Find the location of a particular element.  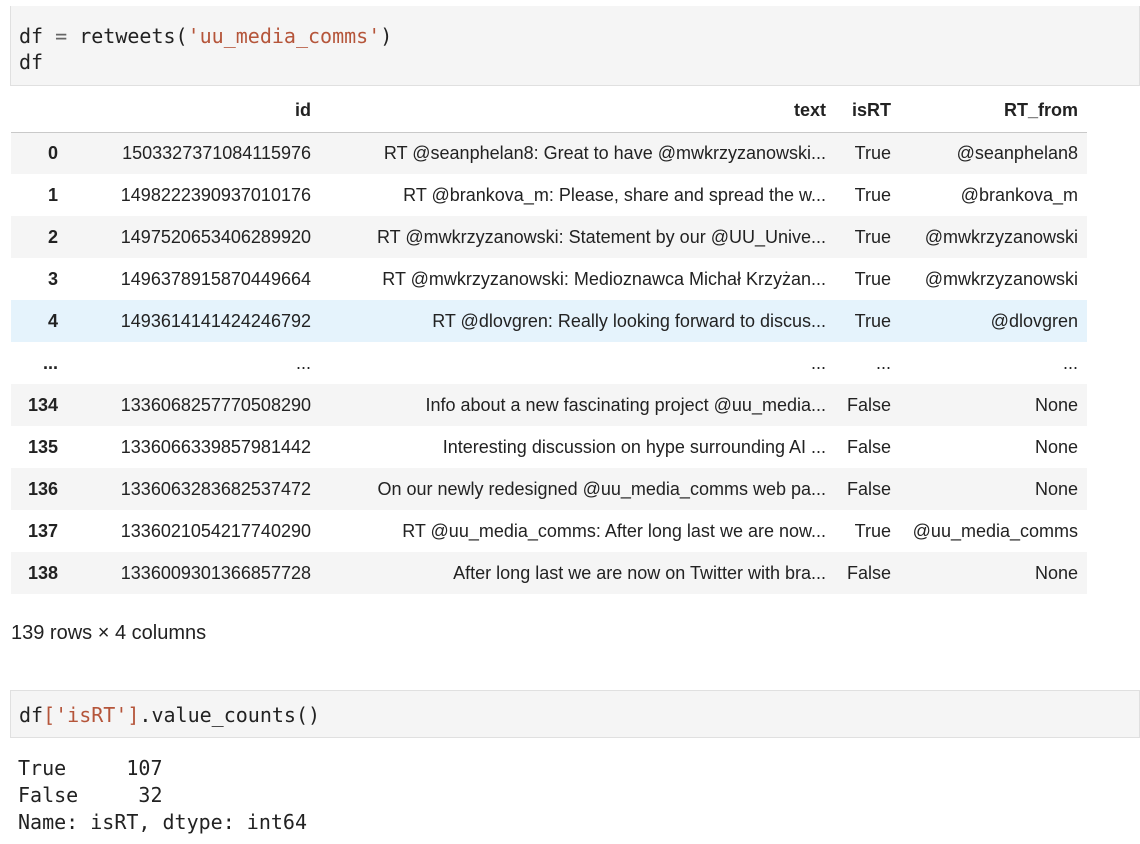

code-token-fn: retweets( is located at coordinates (133, 36).